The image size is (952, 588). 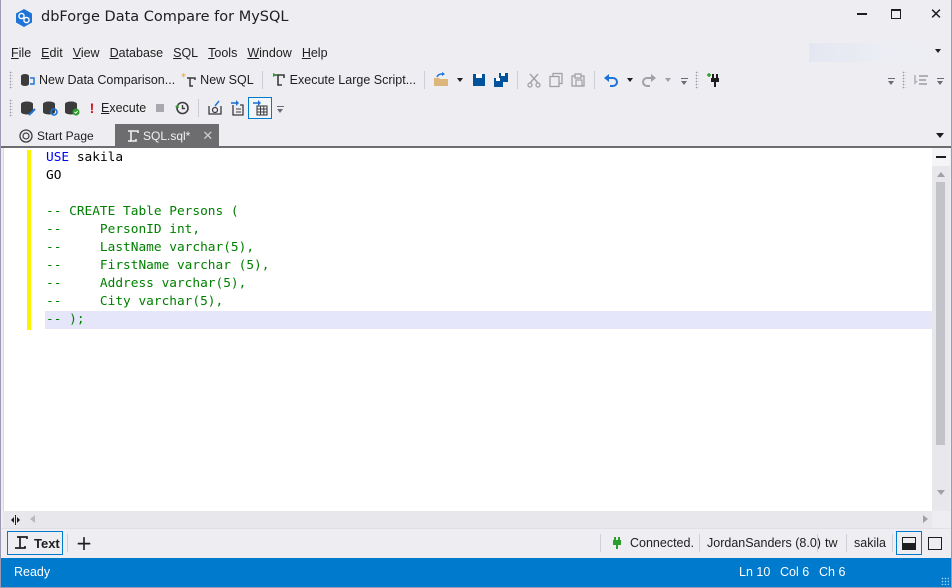 I want to click on close-button: ✕, so click(x=936, y=14).